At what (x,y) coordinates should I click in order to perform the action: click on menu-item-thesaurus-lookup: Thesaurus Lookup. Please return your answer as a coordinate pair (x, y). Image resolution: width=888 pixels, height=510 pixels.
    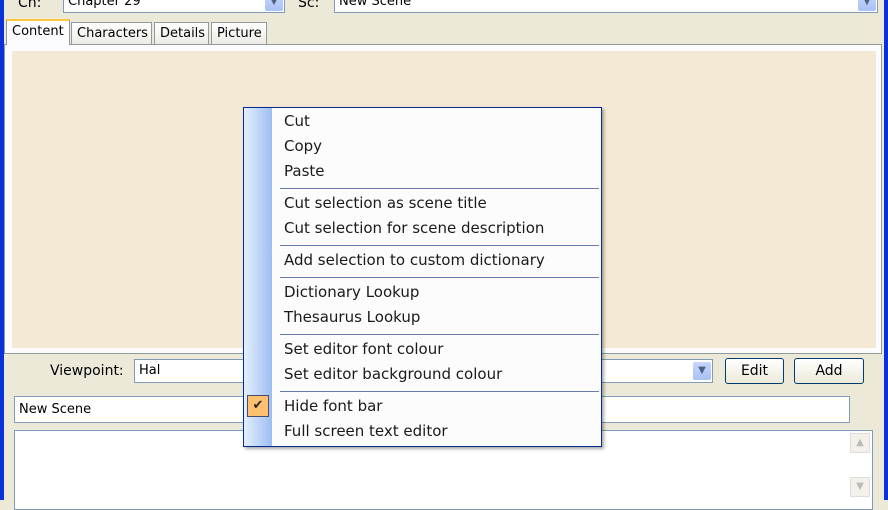
    Looking at the image, I should click on (352, 317).